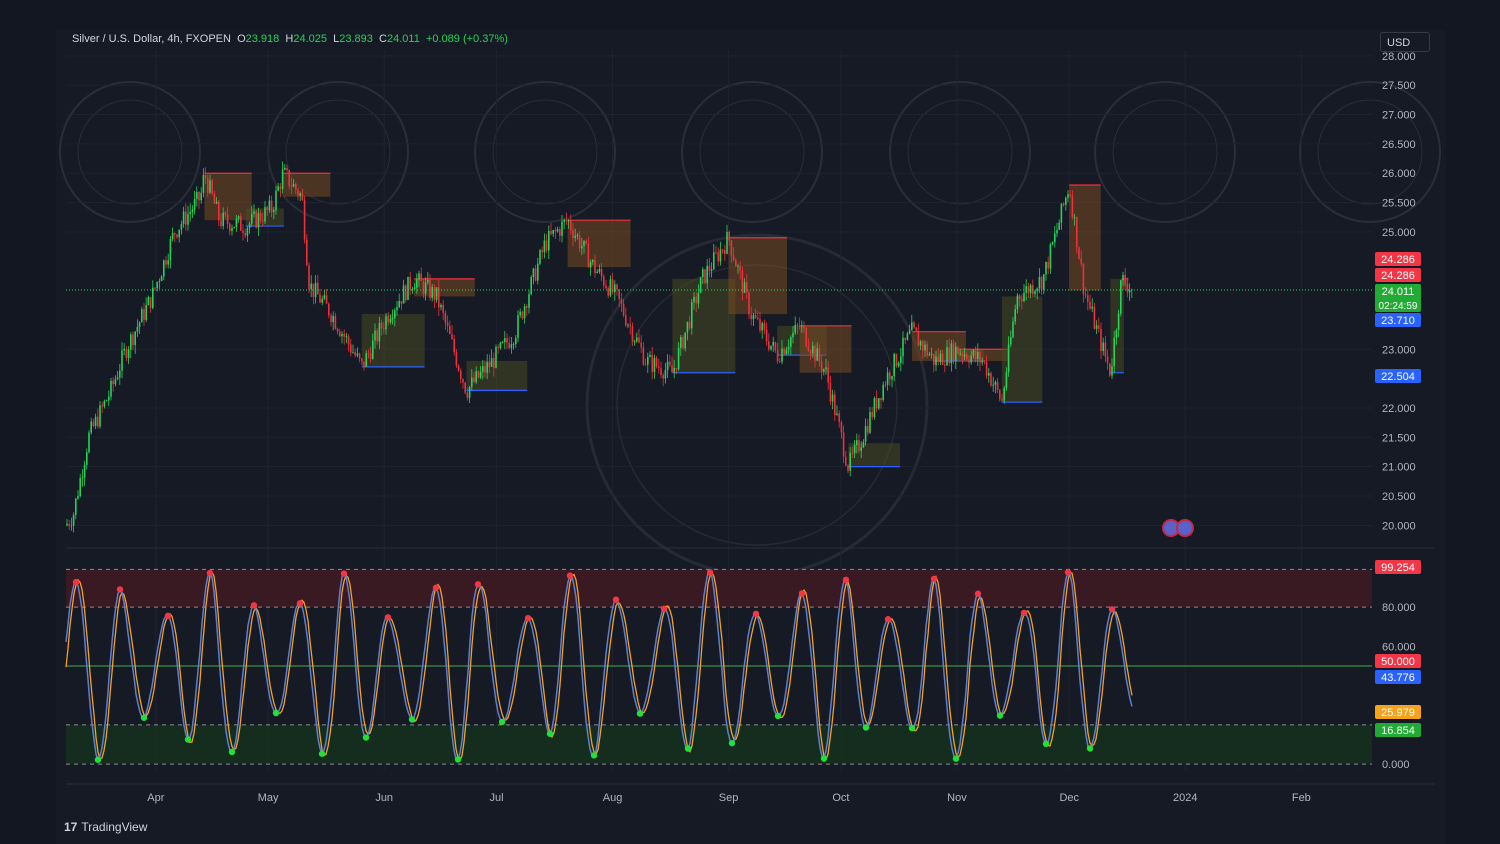 The height and width of the screenshot is (844, 1500). Describe the element at coordinates (719, 588) in the screenshot. I see `overbought-zone` at that location.